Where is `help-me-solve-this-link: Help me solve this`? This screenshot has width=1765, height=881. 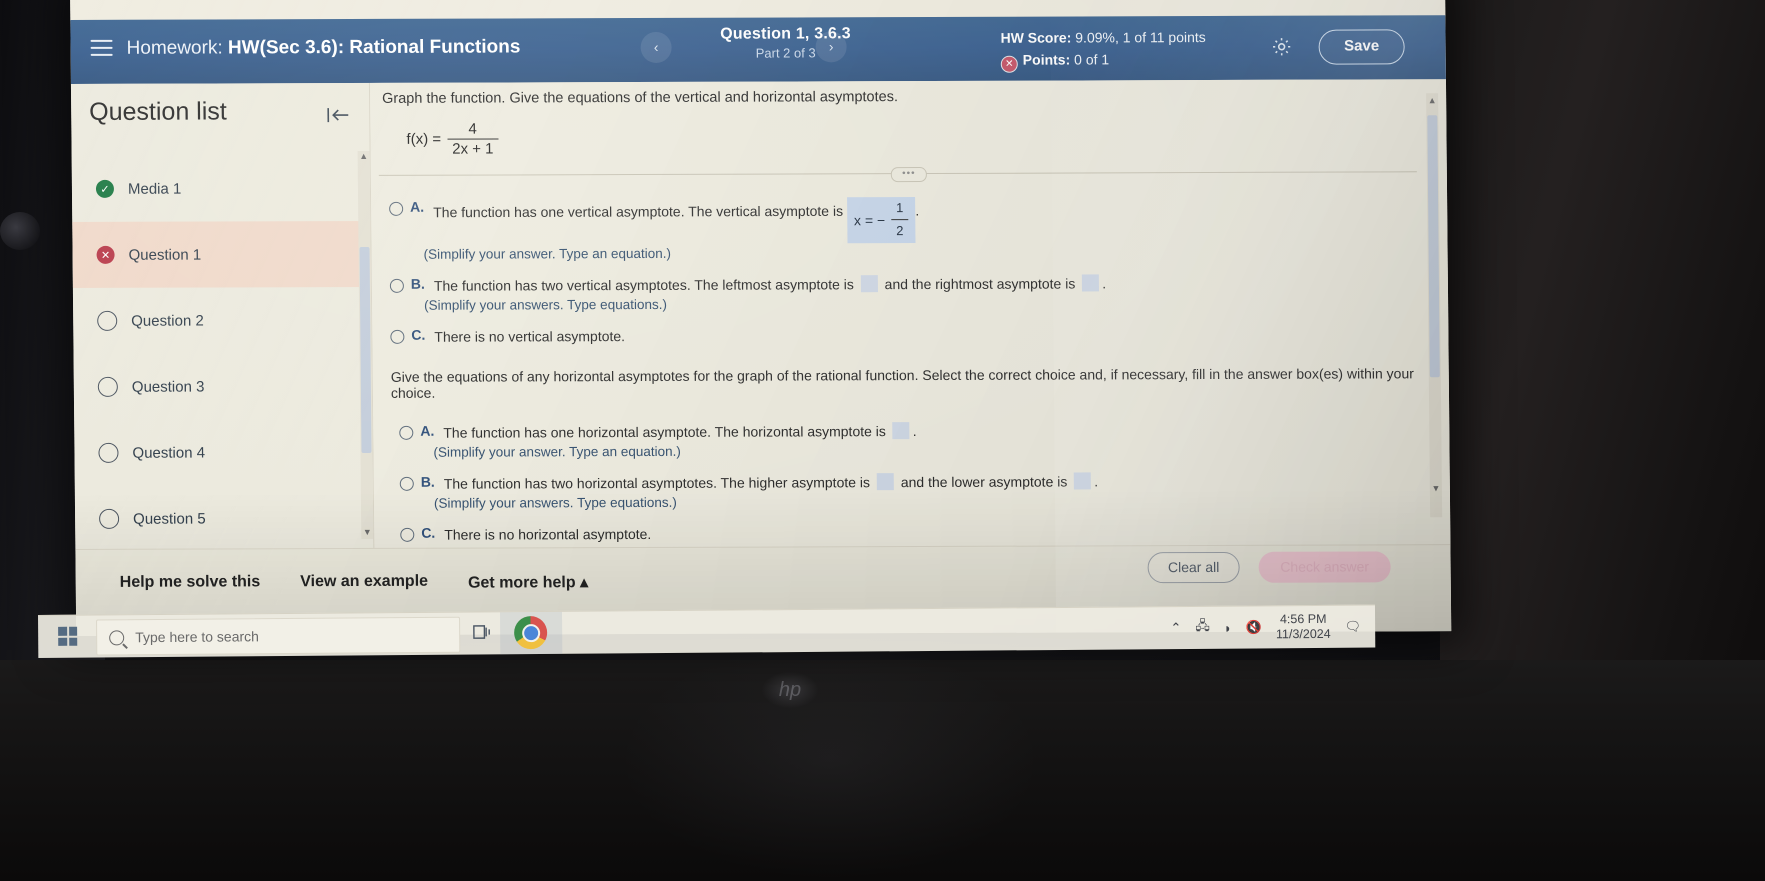
help-me-solve-this-link: Help me solve this is located at coordinates (190, 583).